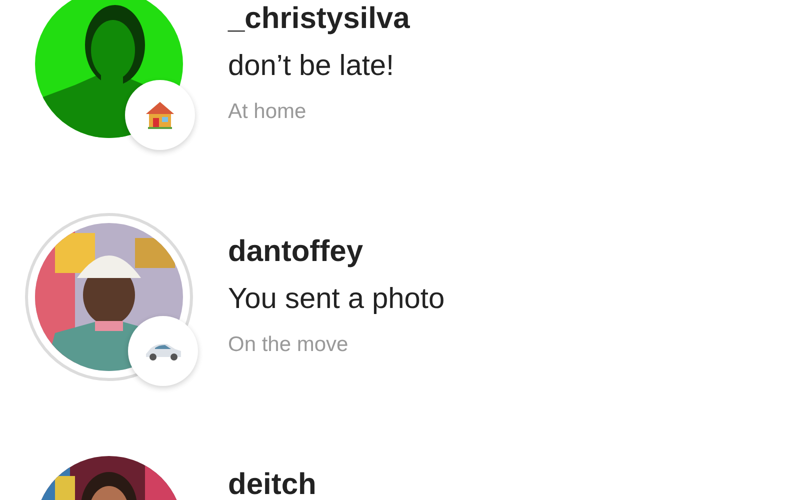 Image resolution: width=800 pixels, height=500 pixels. What do you see at coordinates (319, 19) in the screenshot?
I see `username: _christysilva` at bounding box center [319, 19].